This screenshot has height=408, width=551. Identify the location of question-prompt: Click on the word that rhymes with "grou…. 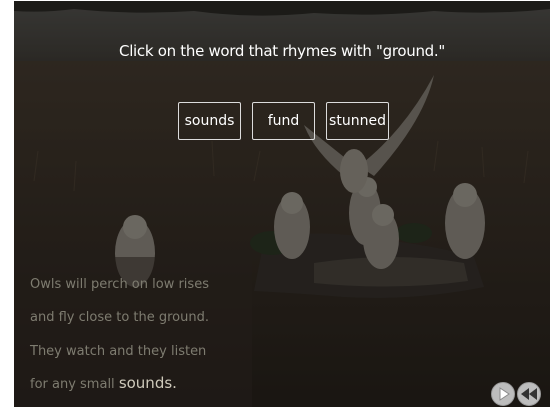
(282, 51).